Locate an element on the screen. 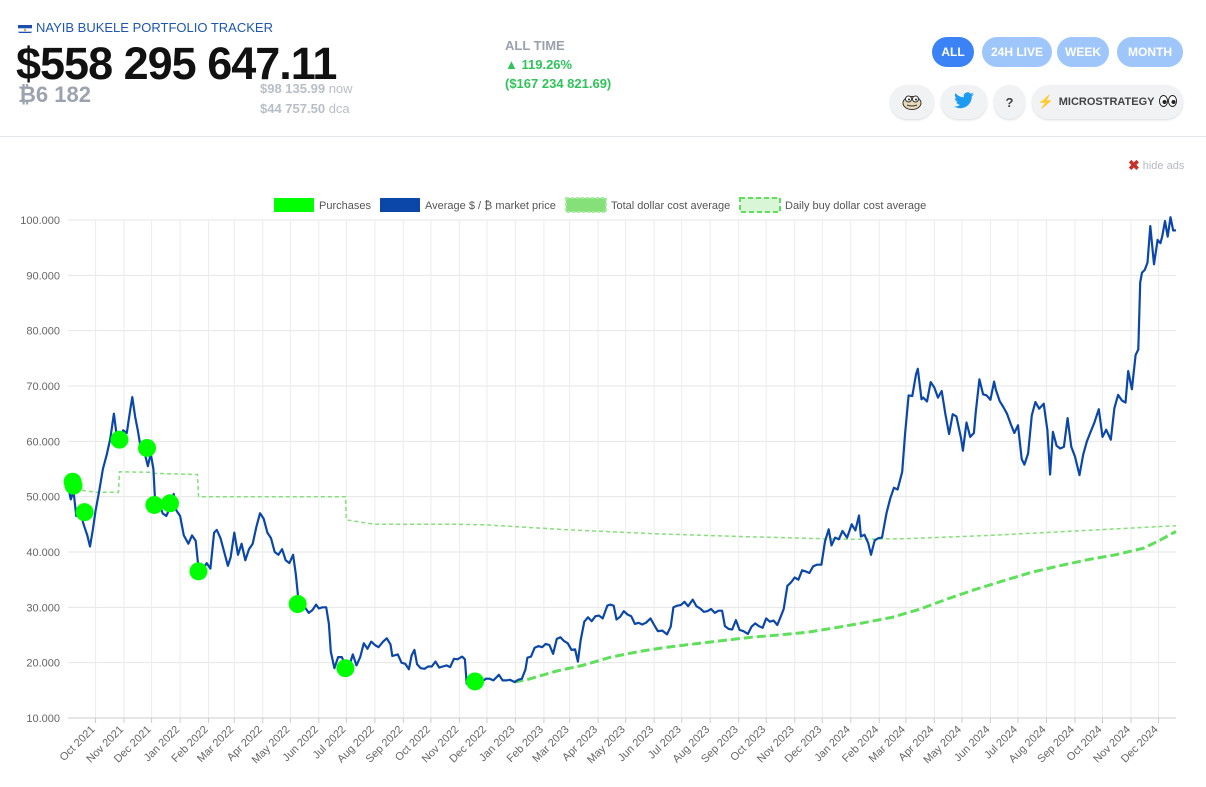  eyes-icon is located at coordinates (1168, 102).